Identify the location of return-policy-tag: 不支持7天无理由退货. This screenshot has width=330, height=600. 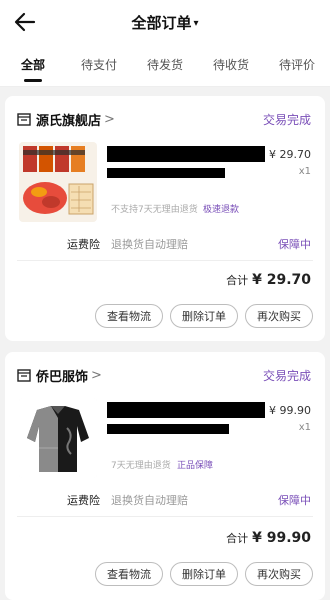
(154, 210).